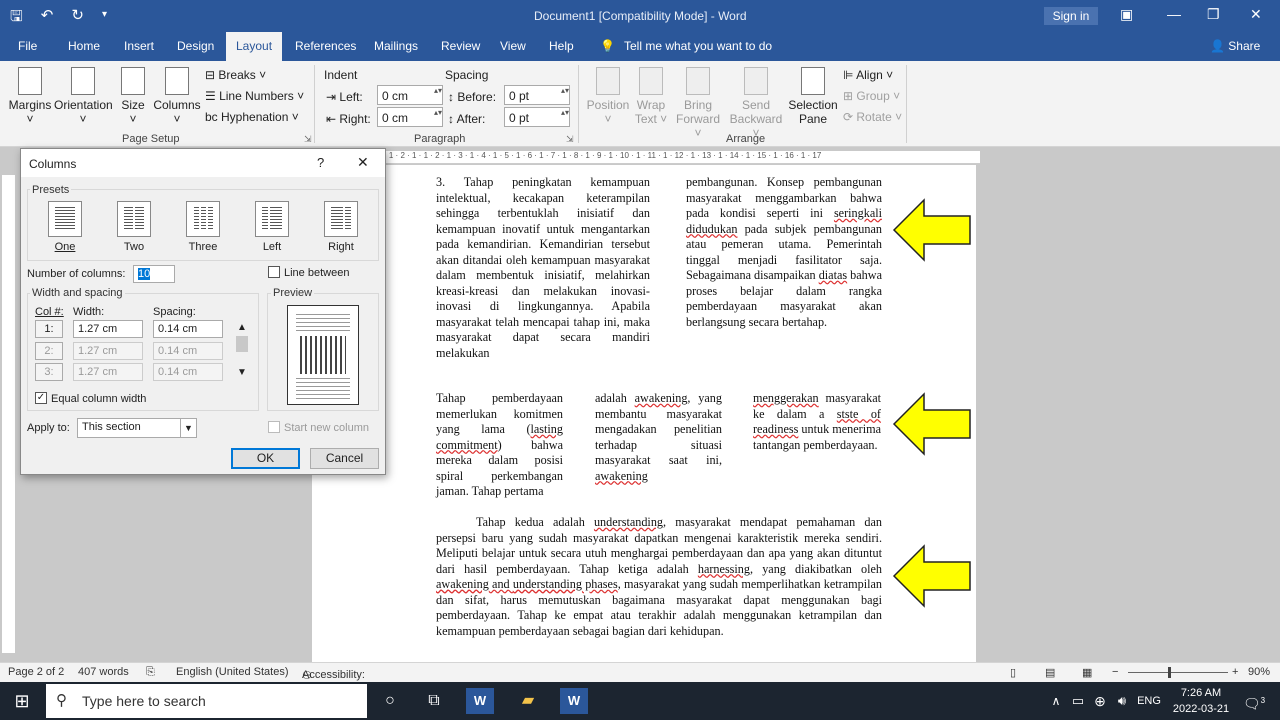  What do you see at coordinates (698, 103) in the screenshot?
I see `bring-forward-button: Bring Forward ˅` at bounding box center [698, 103].